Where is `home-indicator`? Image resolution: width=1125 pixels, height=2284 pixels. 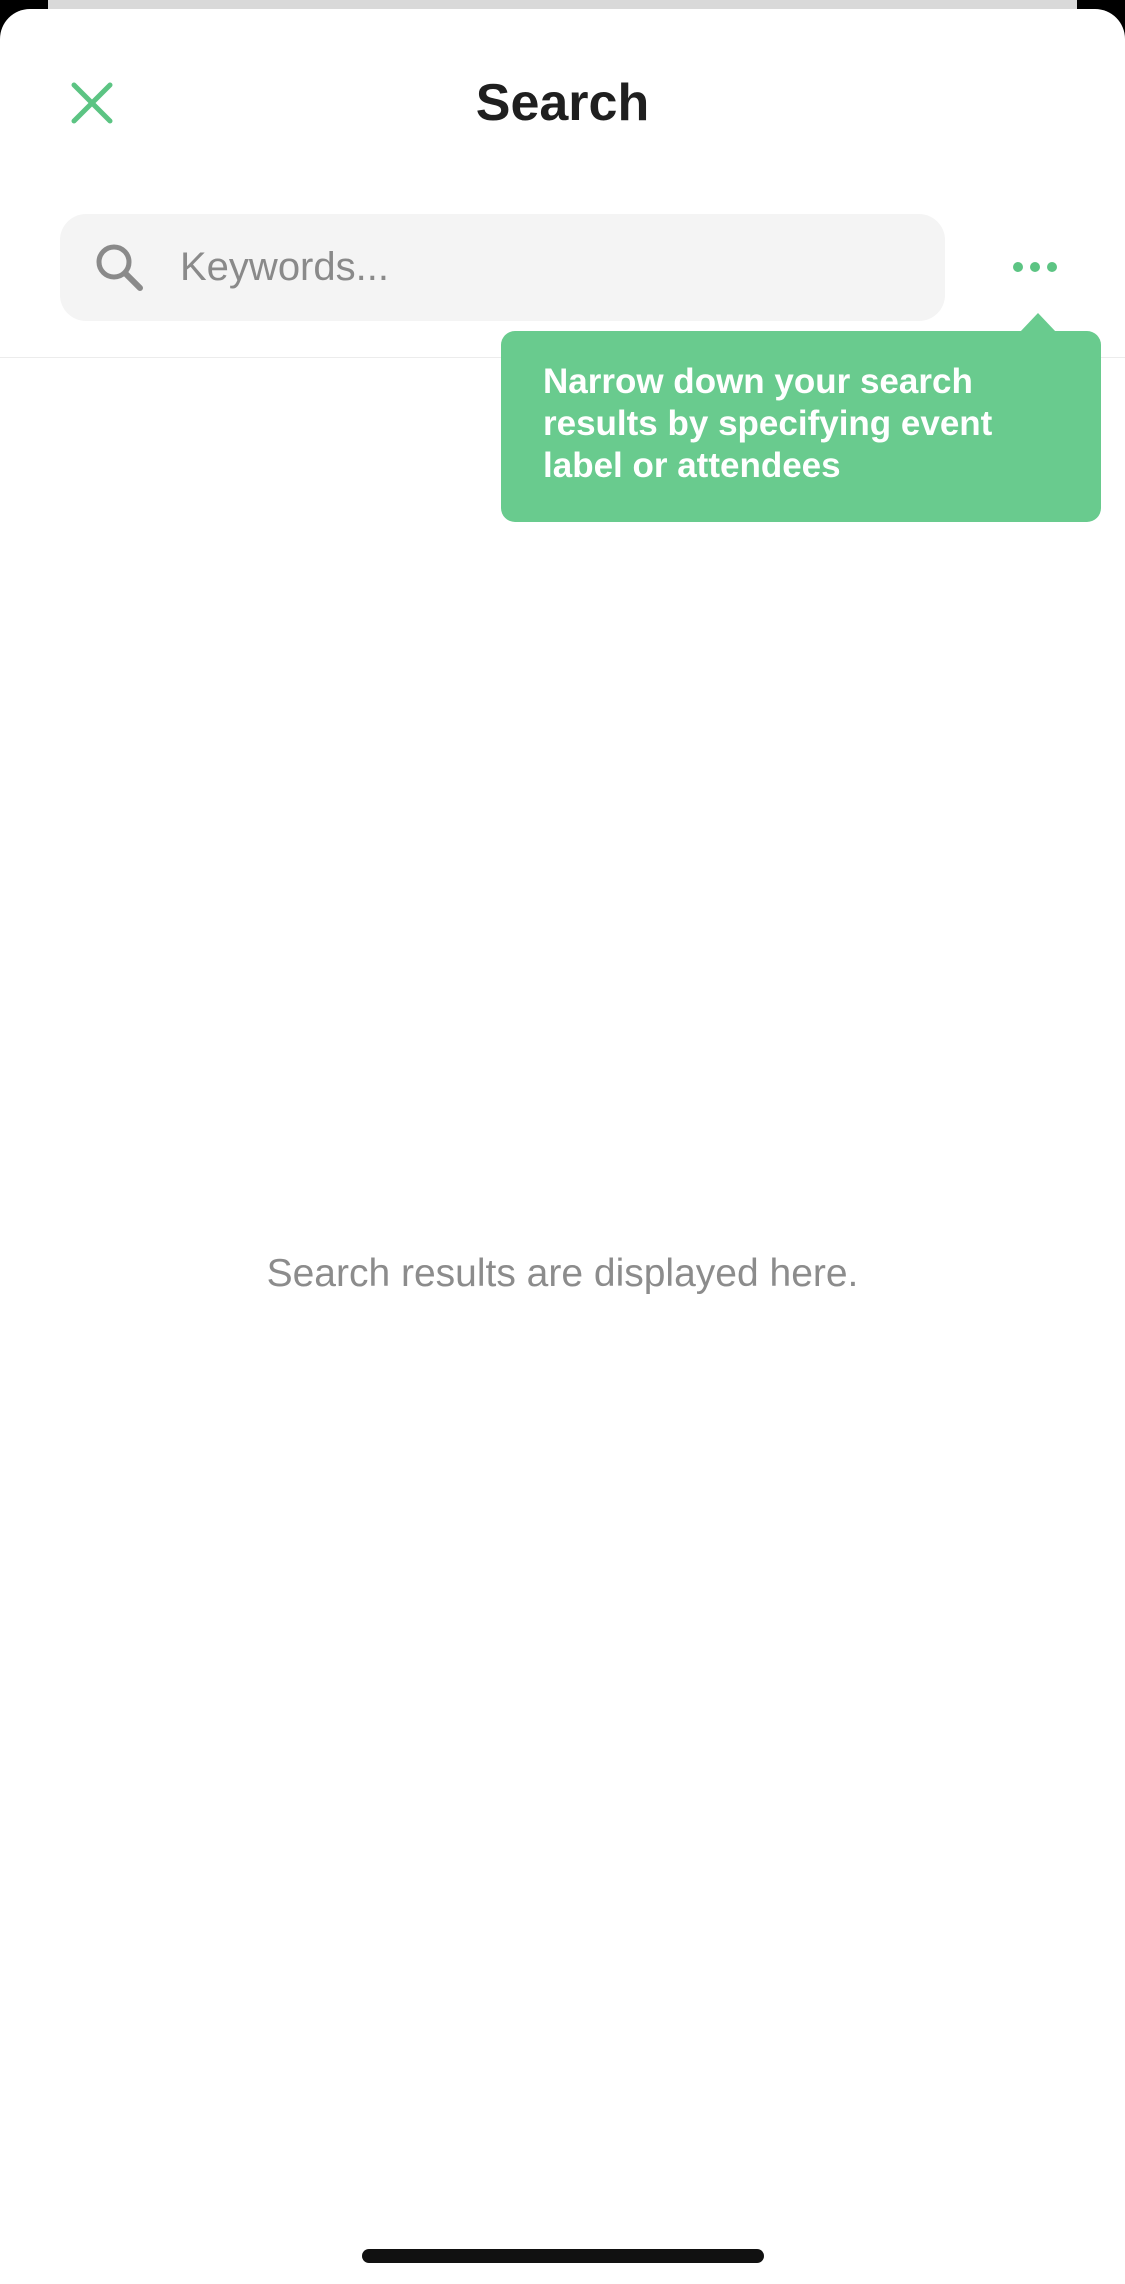
home-indicator is located at coordinates (563, 2256).